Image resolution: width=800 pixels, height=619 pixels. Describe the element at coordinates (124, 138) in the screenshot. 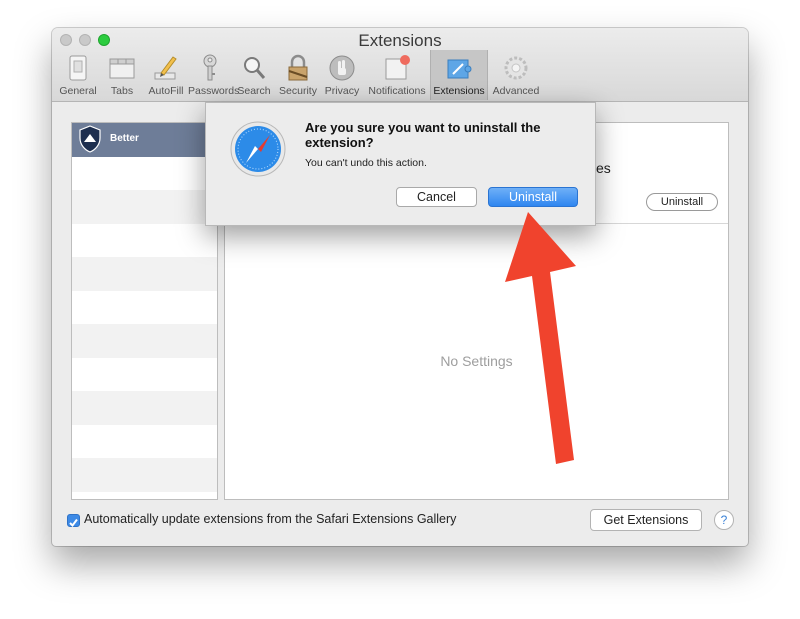

I see `sidebar-item-label: Better` at that location.